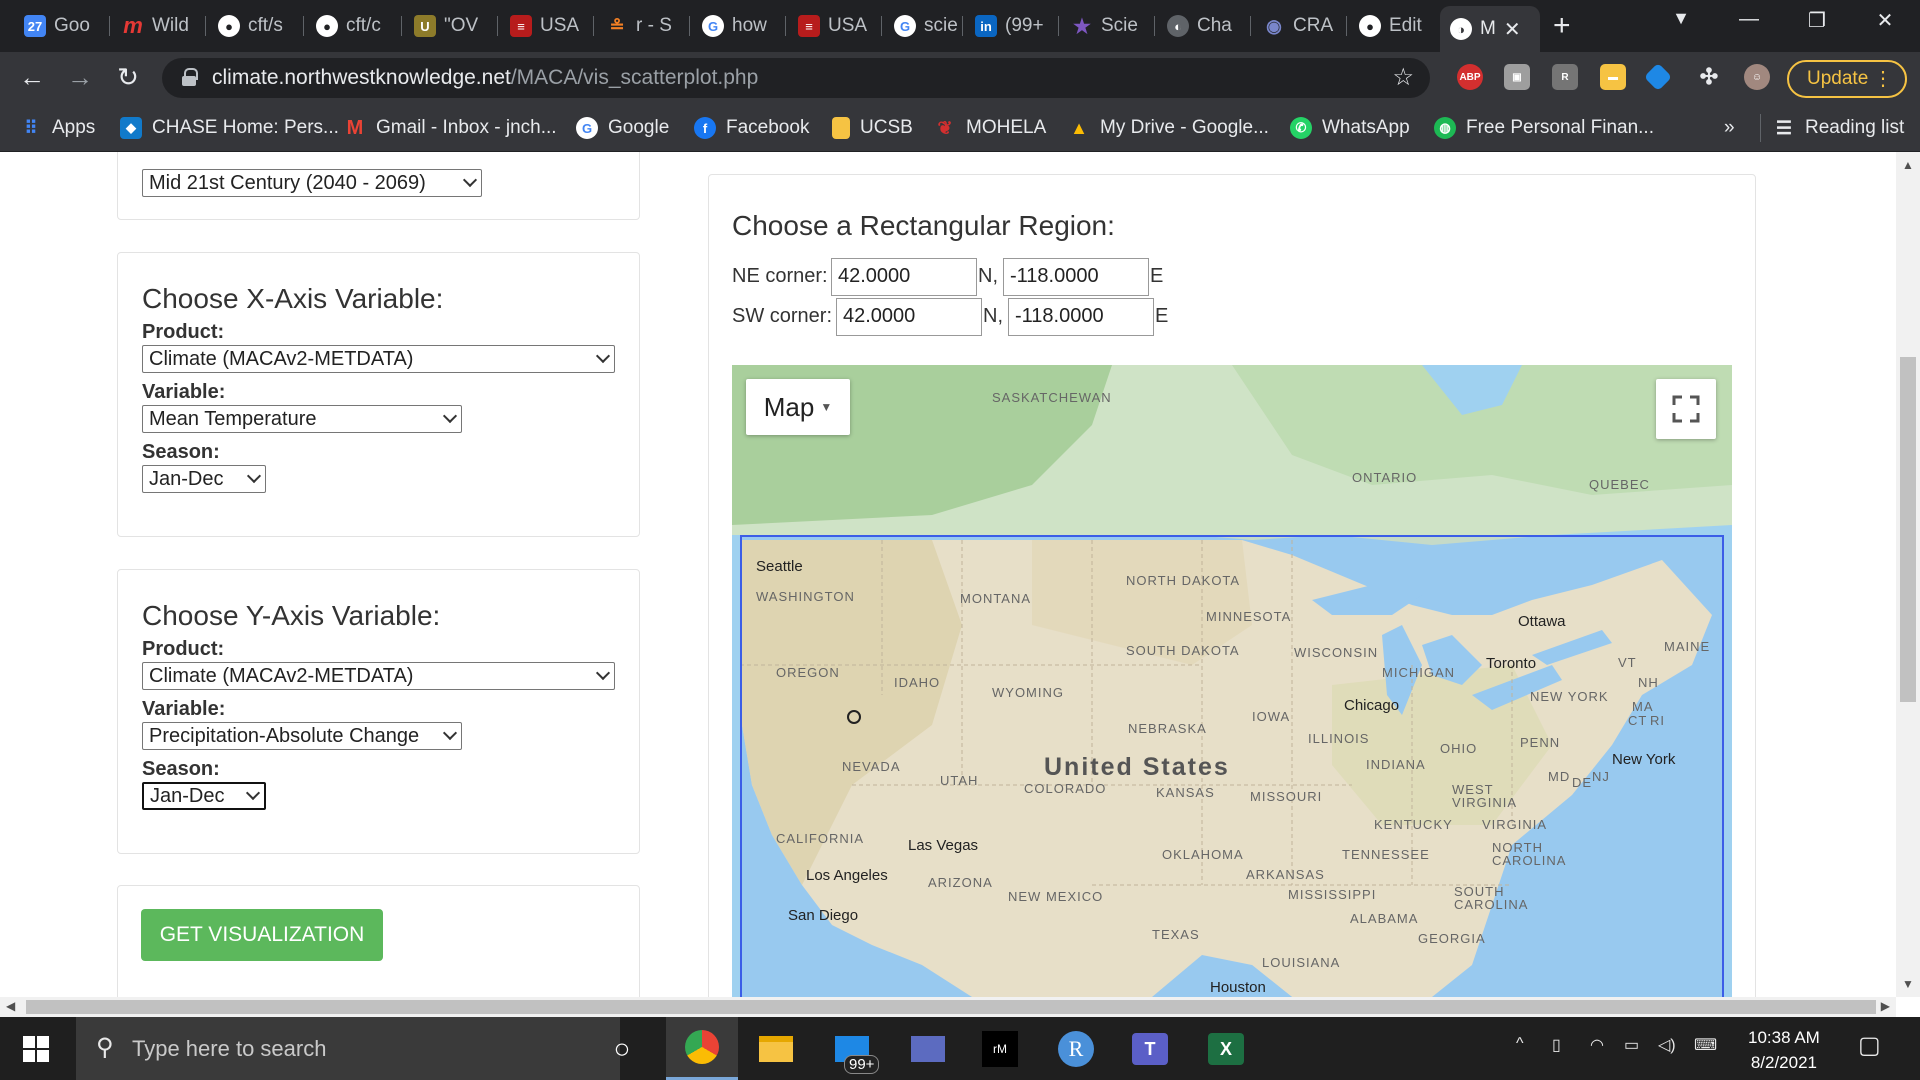 This screenshot has width=1920, height=1080. I want to click on y-season-select: Jan-Dec, so click(204, 796).